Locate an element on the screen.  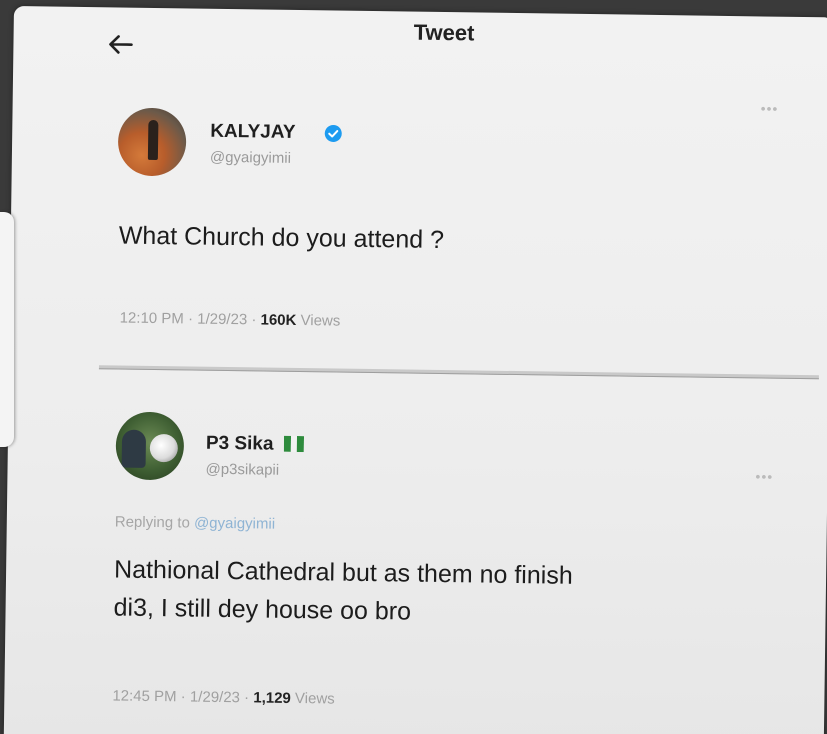
views-count: 160K is located at coordinates (278, 320).